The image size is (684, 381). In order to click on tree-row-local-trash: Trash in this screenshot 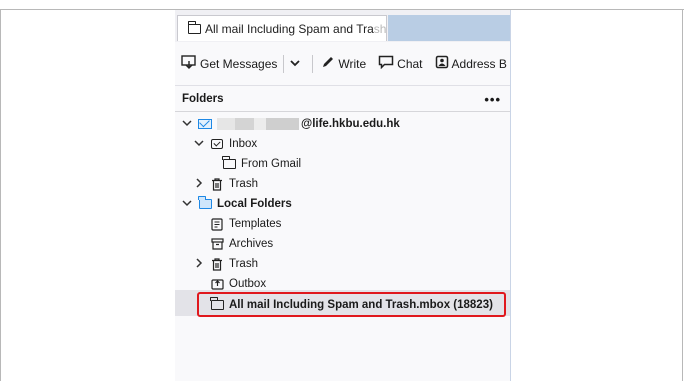, I will do `click(225, 264)`.